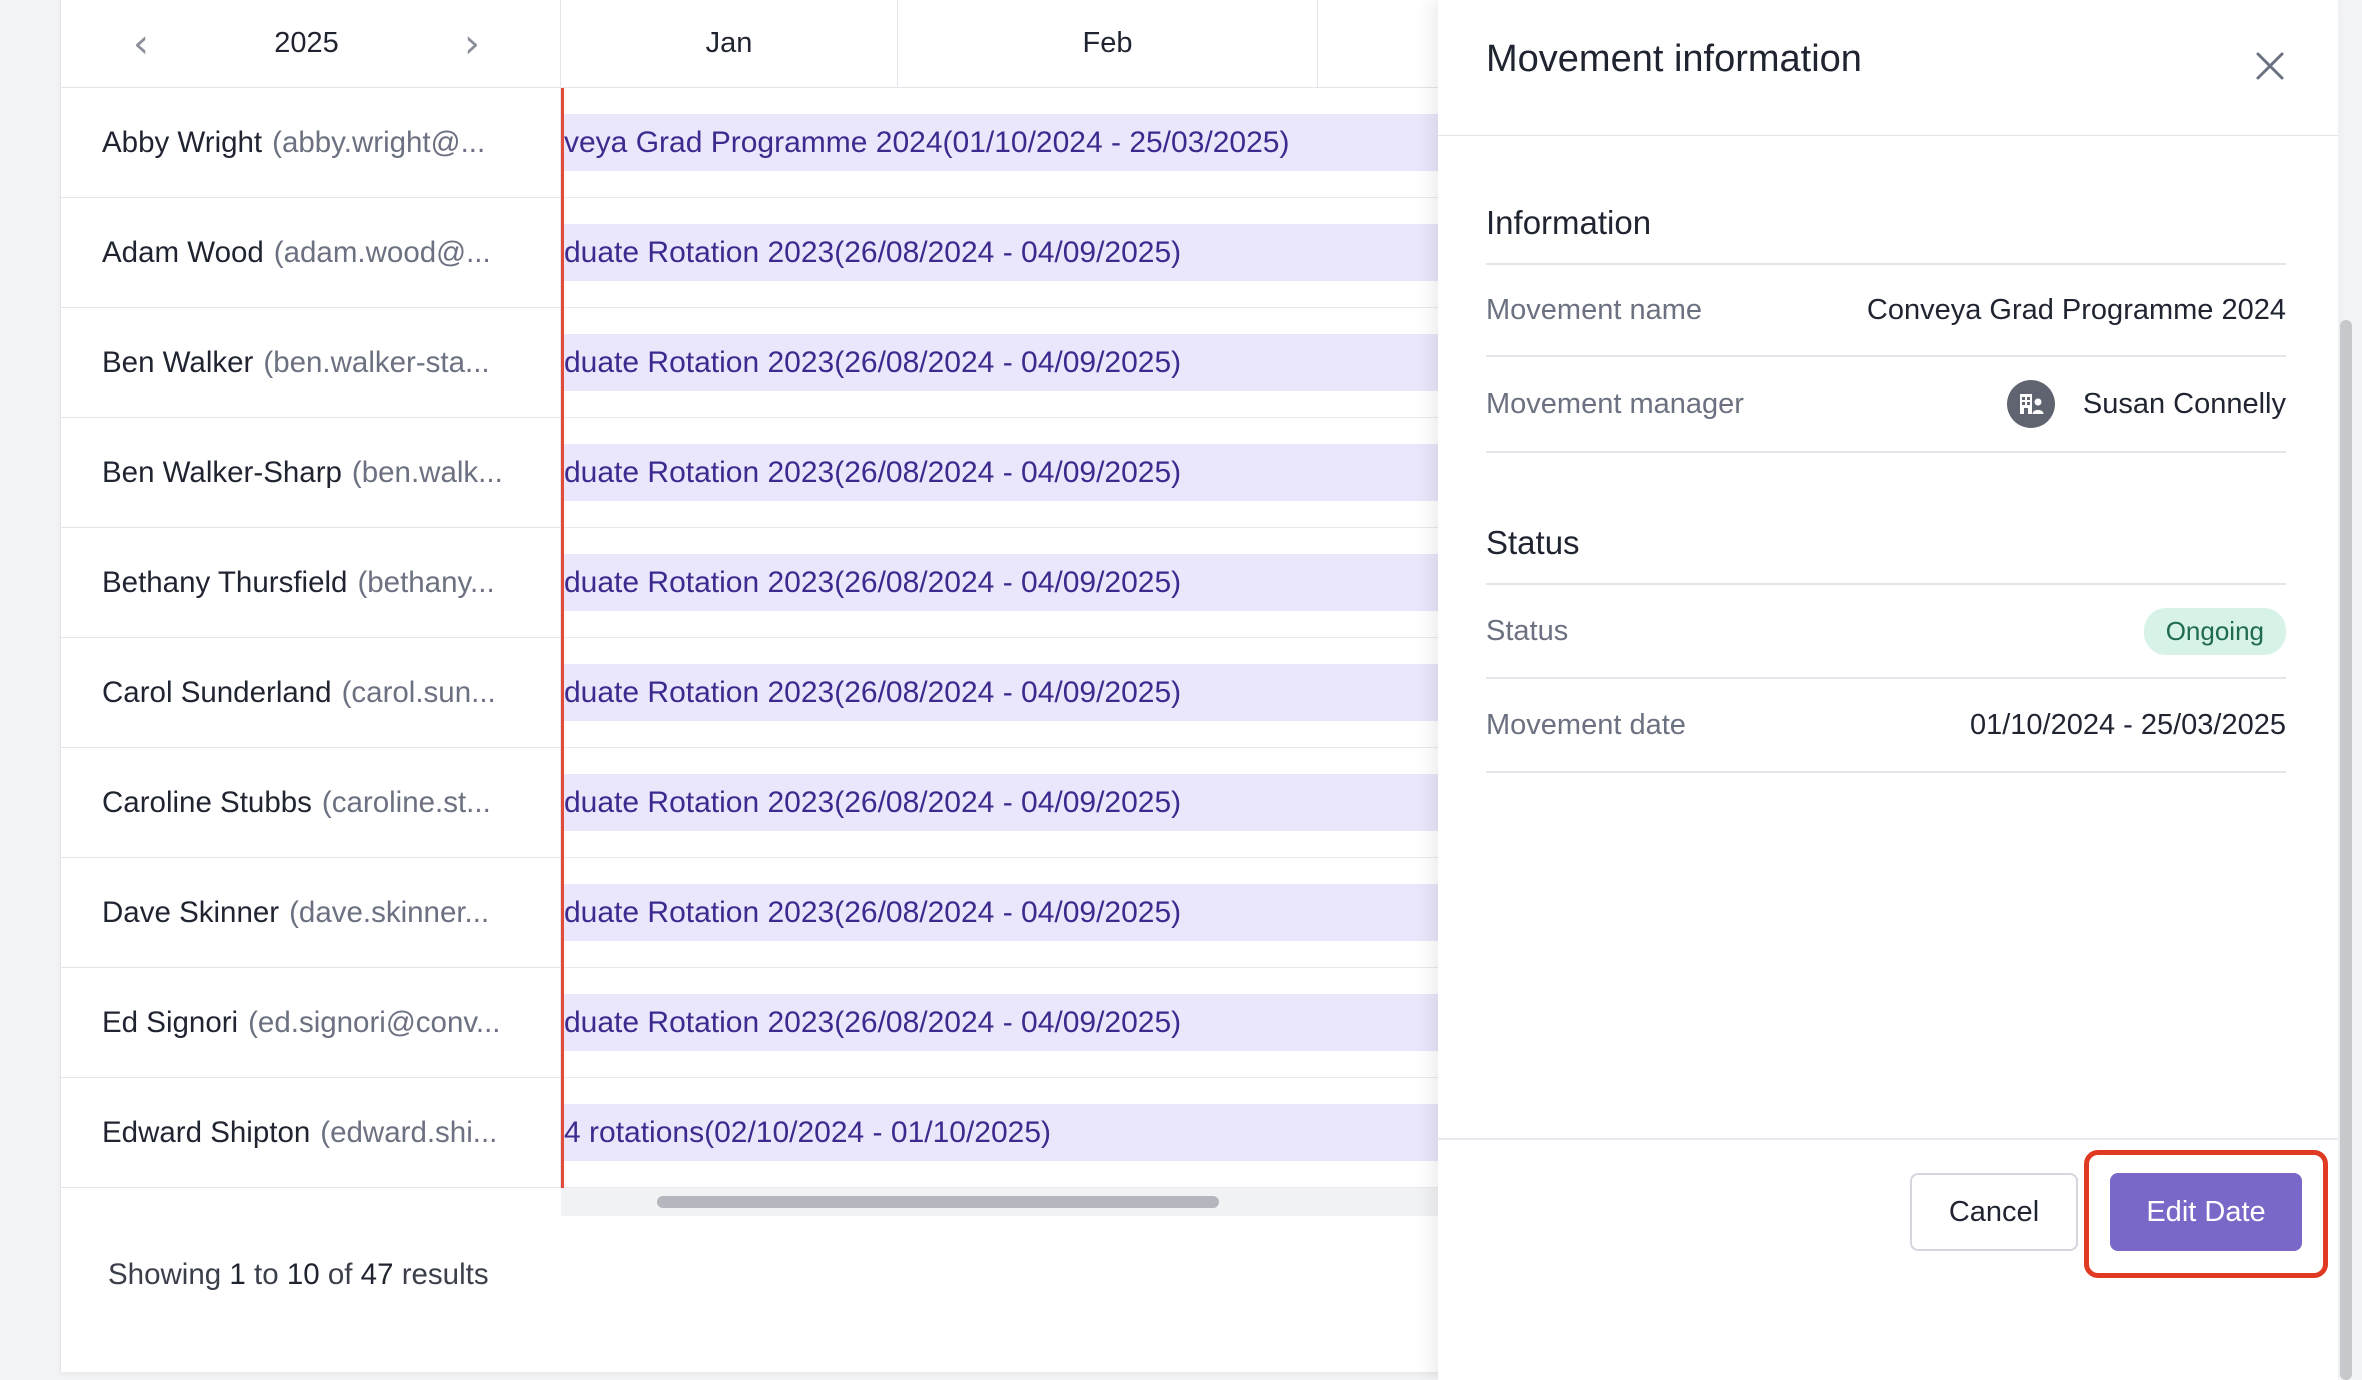 This screenshot has width=2362, height=1380. I want to click on timeline-row: 4 rotations(02/10/2024 - 01/10/2025), so click(1041, 1133).